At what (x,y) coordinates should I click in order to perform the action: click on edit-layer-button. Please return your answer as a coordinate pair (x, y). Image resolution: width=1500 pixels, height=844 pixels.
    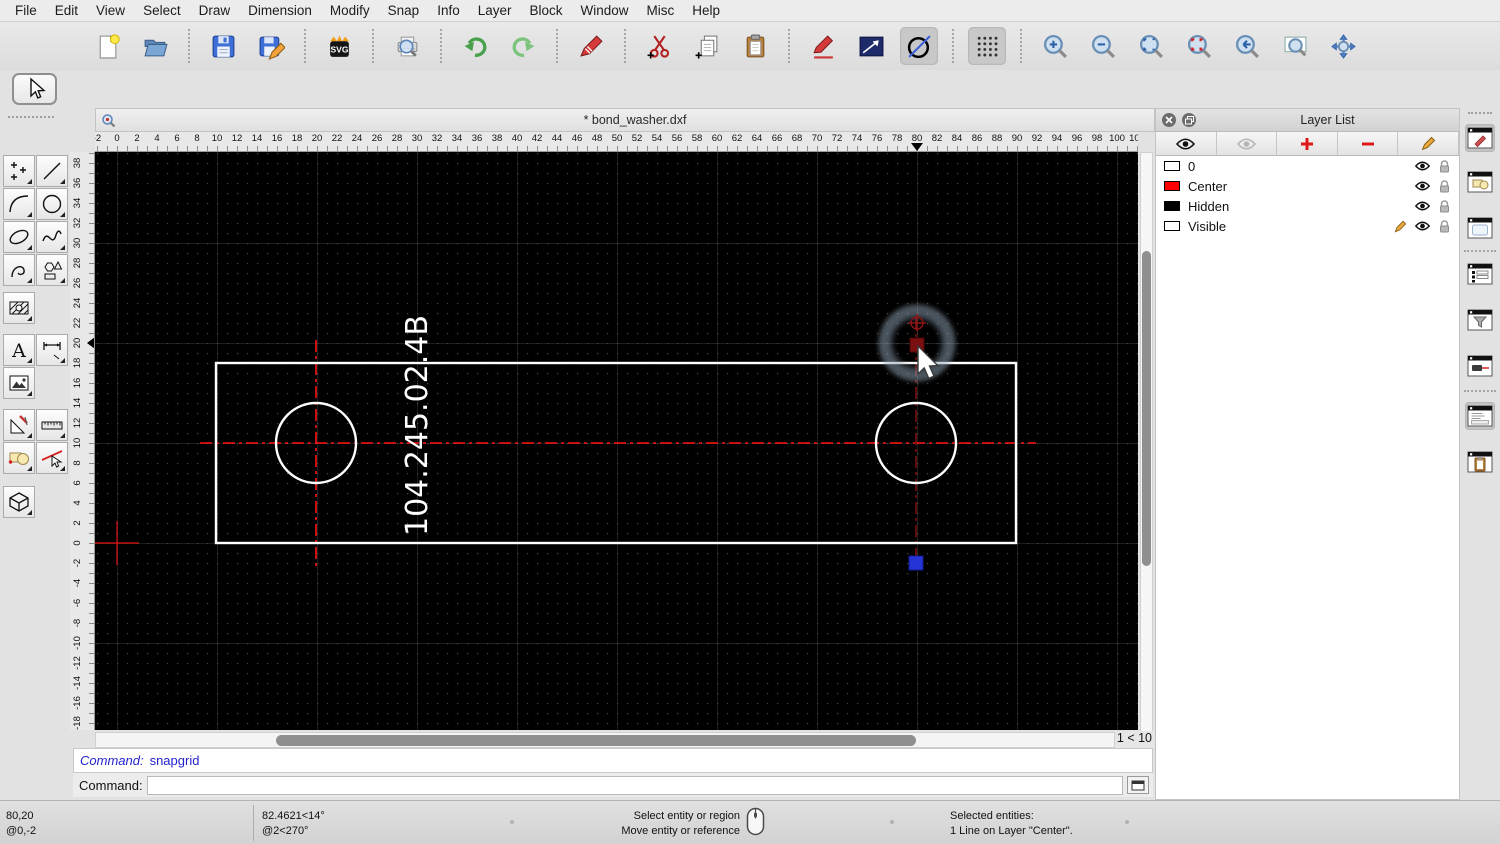
    Looking at the image, I should click on (1428, 143).